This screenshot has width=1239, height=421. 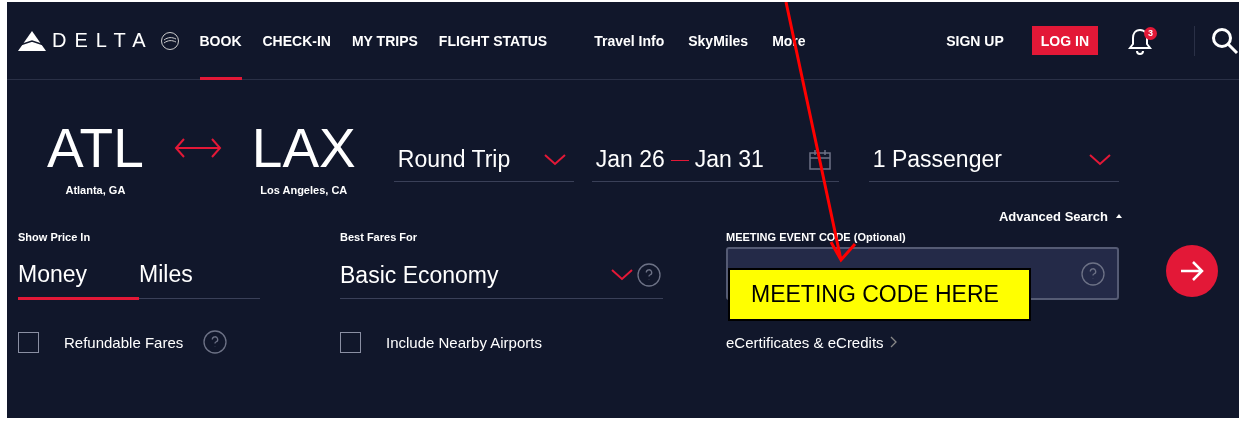 I want to click on checkbox-label: Include Nearby Airports, so click(x=464, y=342).